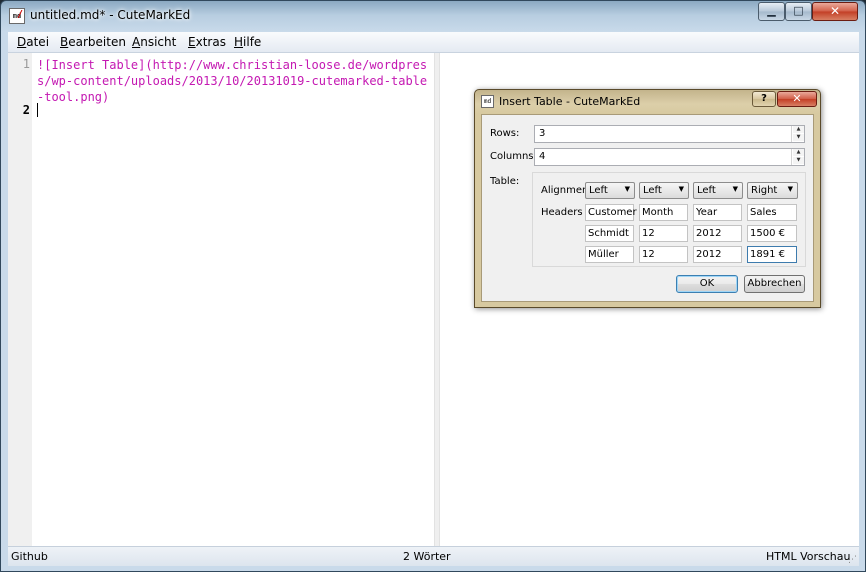 The height and width of the screenshot is (572, 866). Describe the element at coordinates (513, 156) in the screenshot. I see `columns-label: Columns:` at that location.